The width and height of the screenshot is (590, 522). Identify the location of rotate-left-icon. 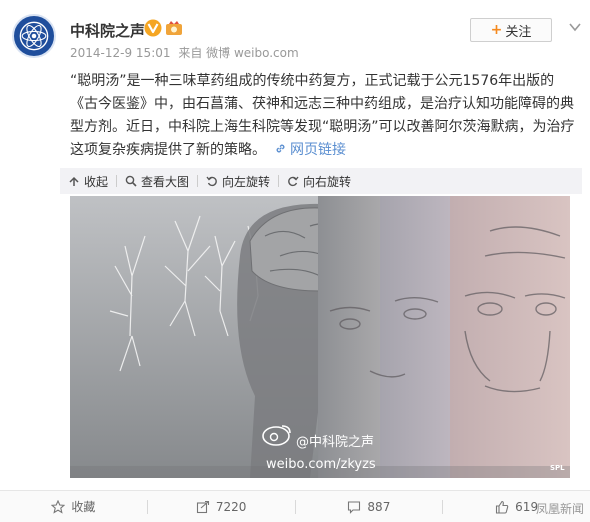
(211, 181).